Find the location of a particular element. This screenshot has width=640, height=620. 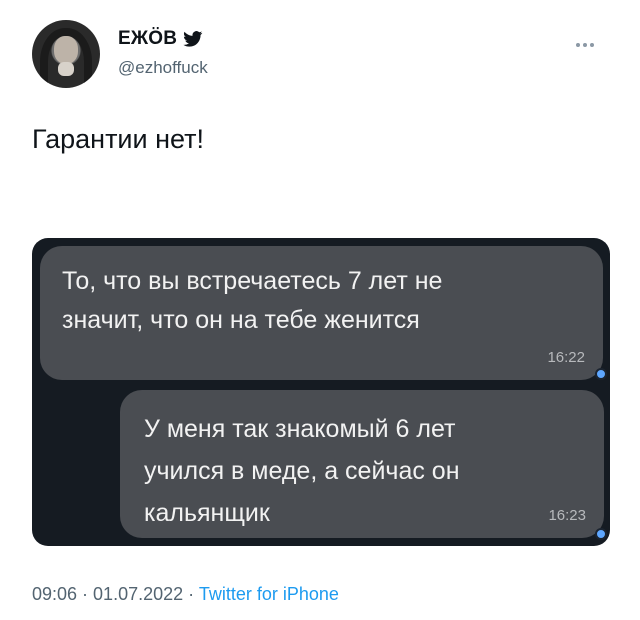

message-line: У меня так знакомый 6 лет is located at coordinates (300, 429).